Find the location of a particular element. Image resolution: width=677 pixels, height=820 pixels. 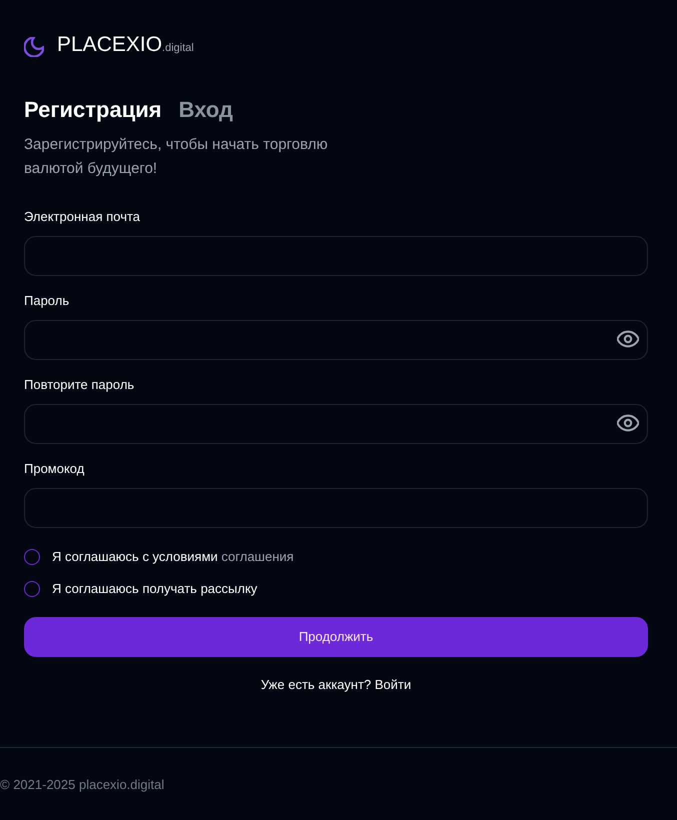

field-label: Промокод is located at coordinates (54, 469).